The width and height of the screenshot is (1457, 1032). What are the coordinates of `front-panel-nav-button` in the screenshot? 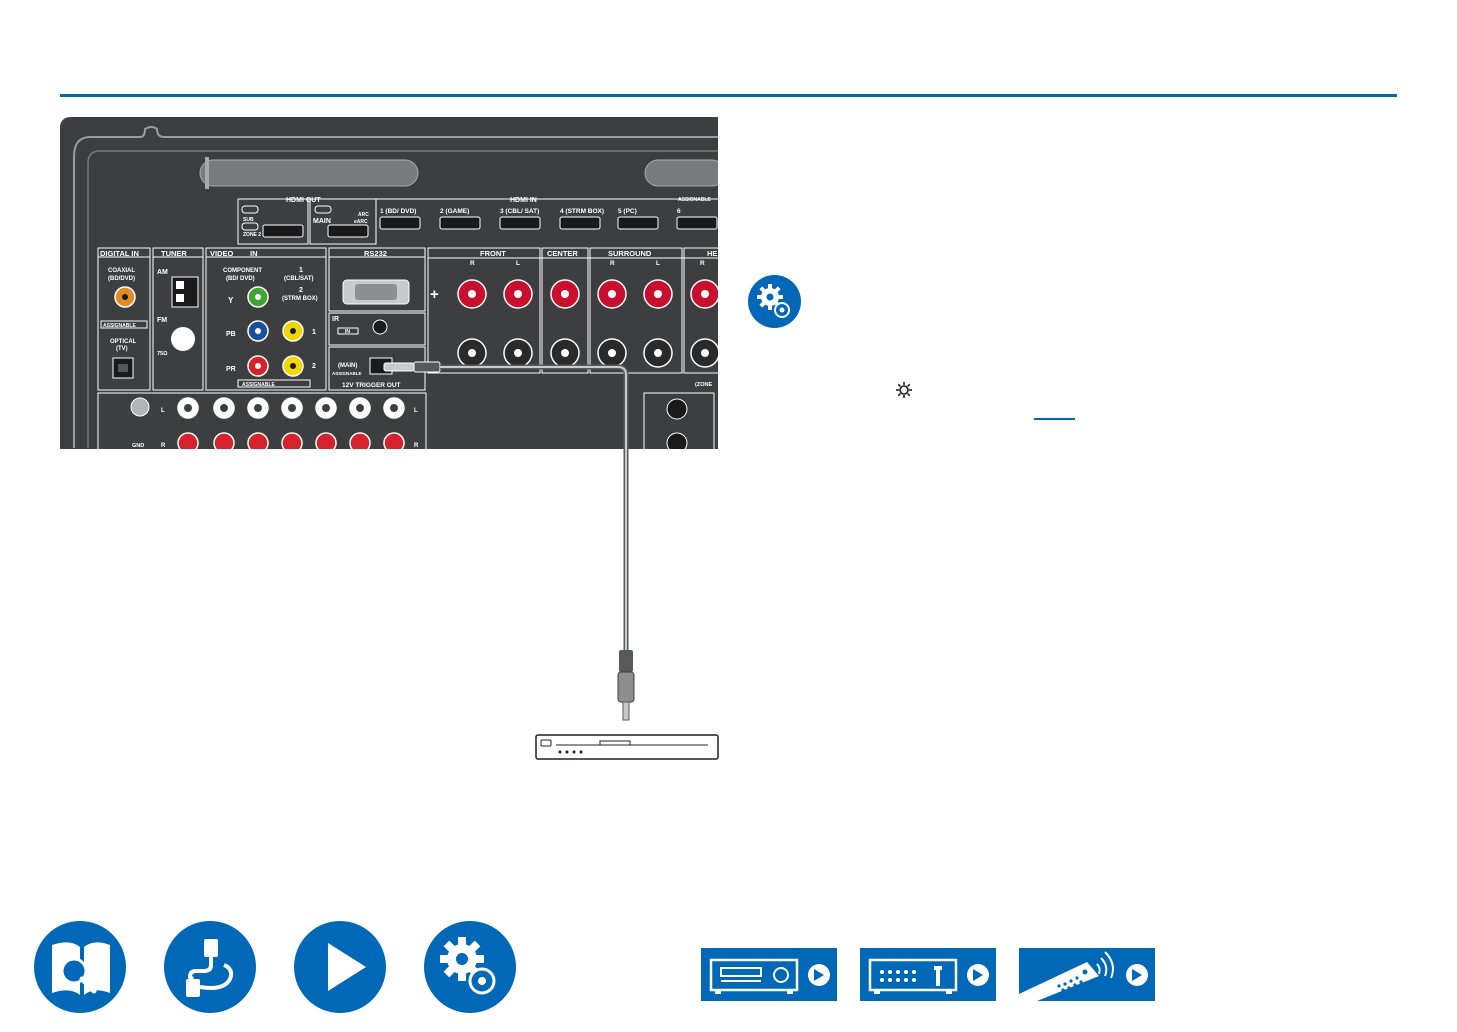 It's located at (769, 974).